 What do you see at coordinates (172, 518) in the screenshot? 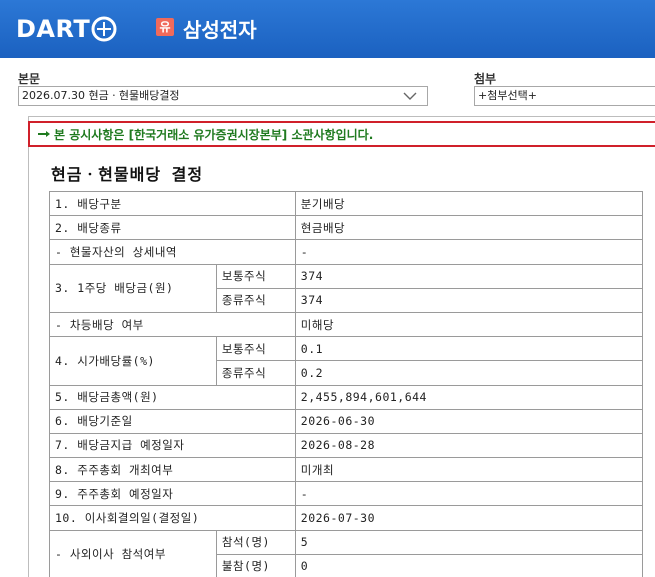
I see `row-label: 10. 이사회결의일(결정일)` at bounding box center [172, 518].